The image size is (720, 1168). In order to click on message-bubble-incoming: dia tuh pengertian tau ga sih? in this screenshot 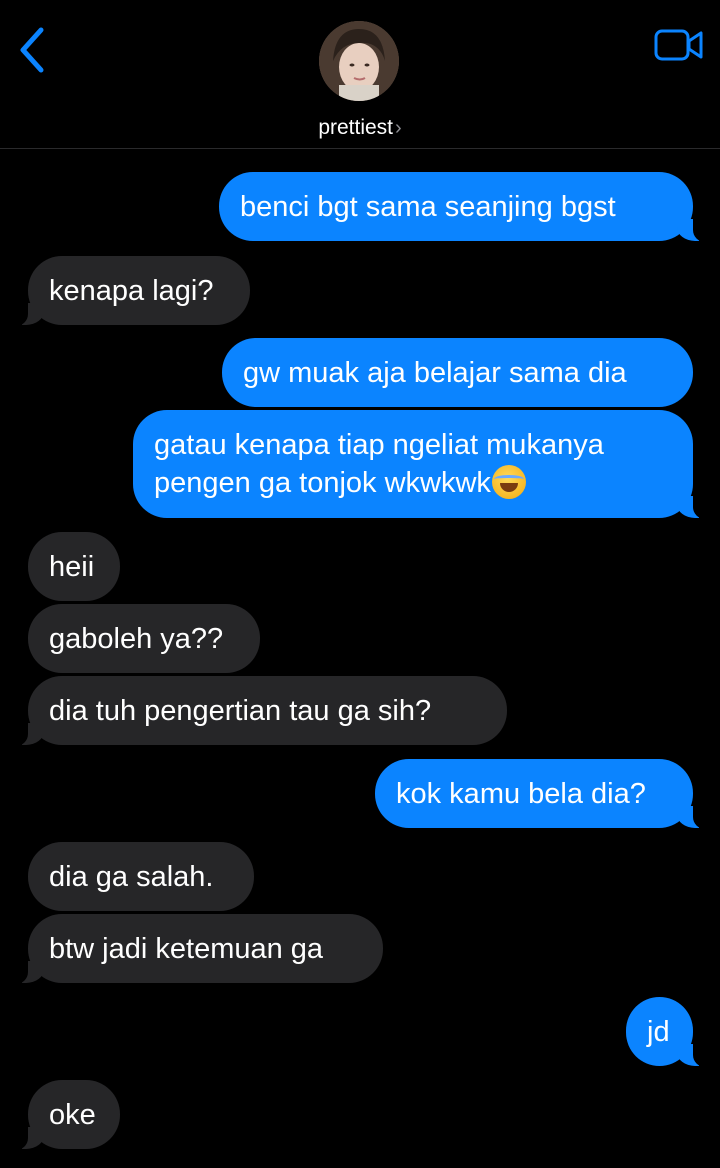, I will do `click(259, 711)`.